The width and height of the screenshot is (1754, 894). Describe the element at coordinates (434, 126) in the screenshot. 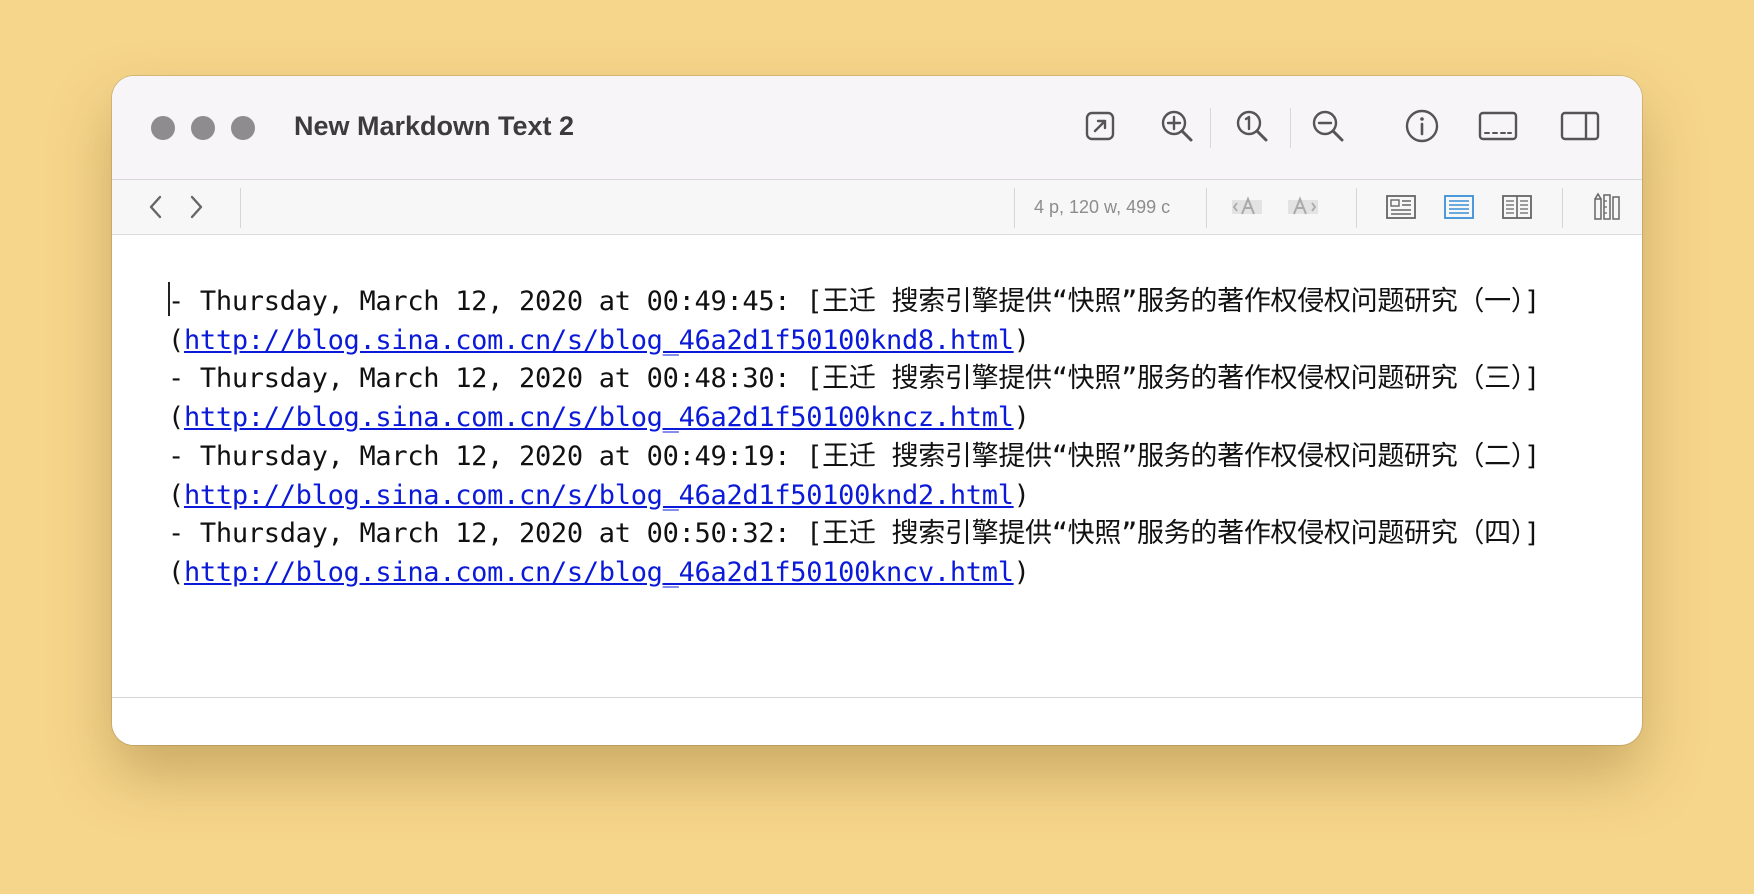

I see `window-title: New Markdown Text 2` at that location.